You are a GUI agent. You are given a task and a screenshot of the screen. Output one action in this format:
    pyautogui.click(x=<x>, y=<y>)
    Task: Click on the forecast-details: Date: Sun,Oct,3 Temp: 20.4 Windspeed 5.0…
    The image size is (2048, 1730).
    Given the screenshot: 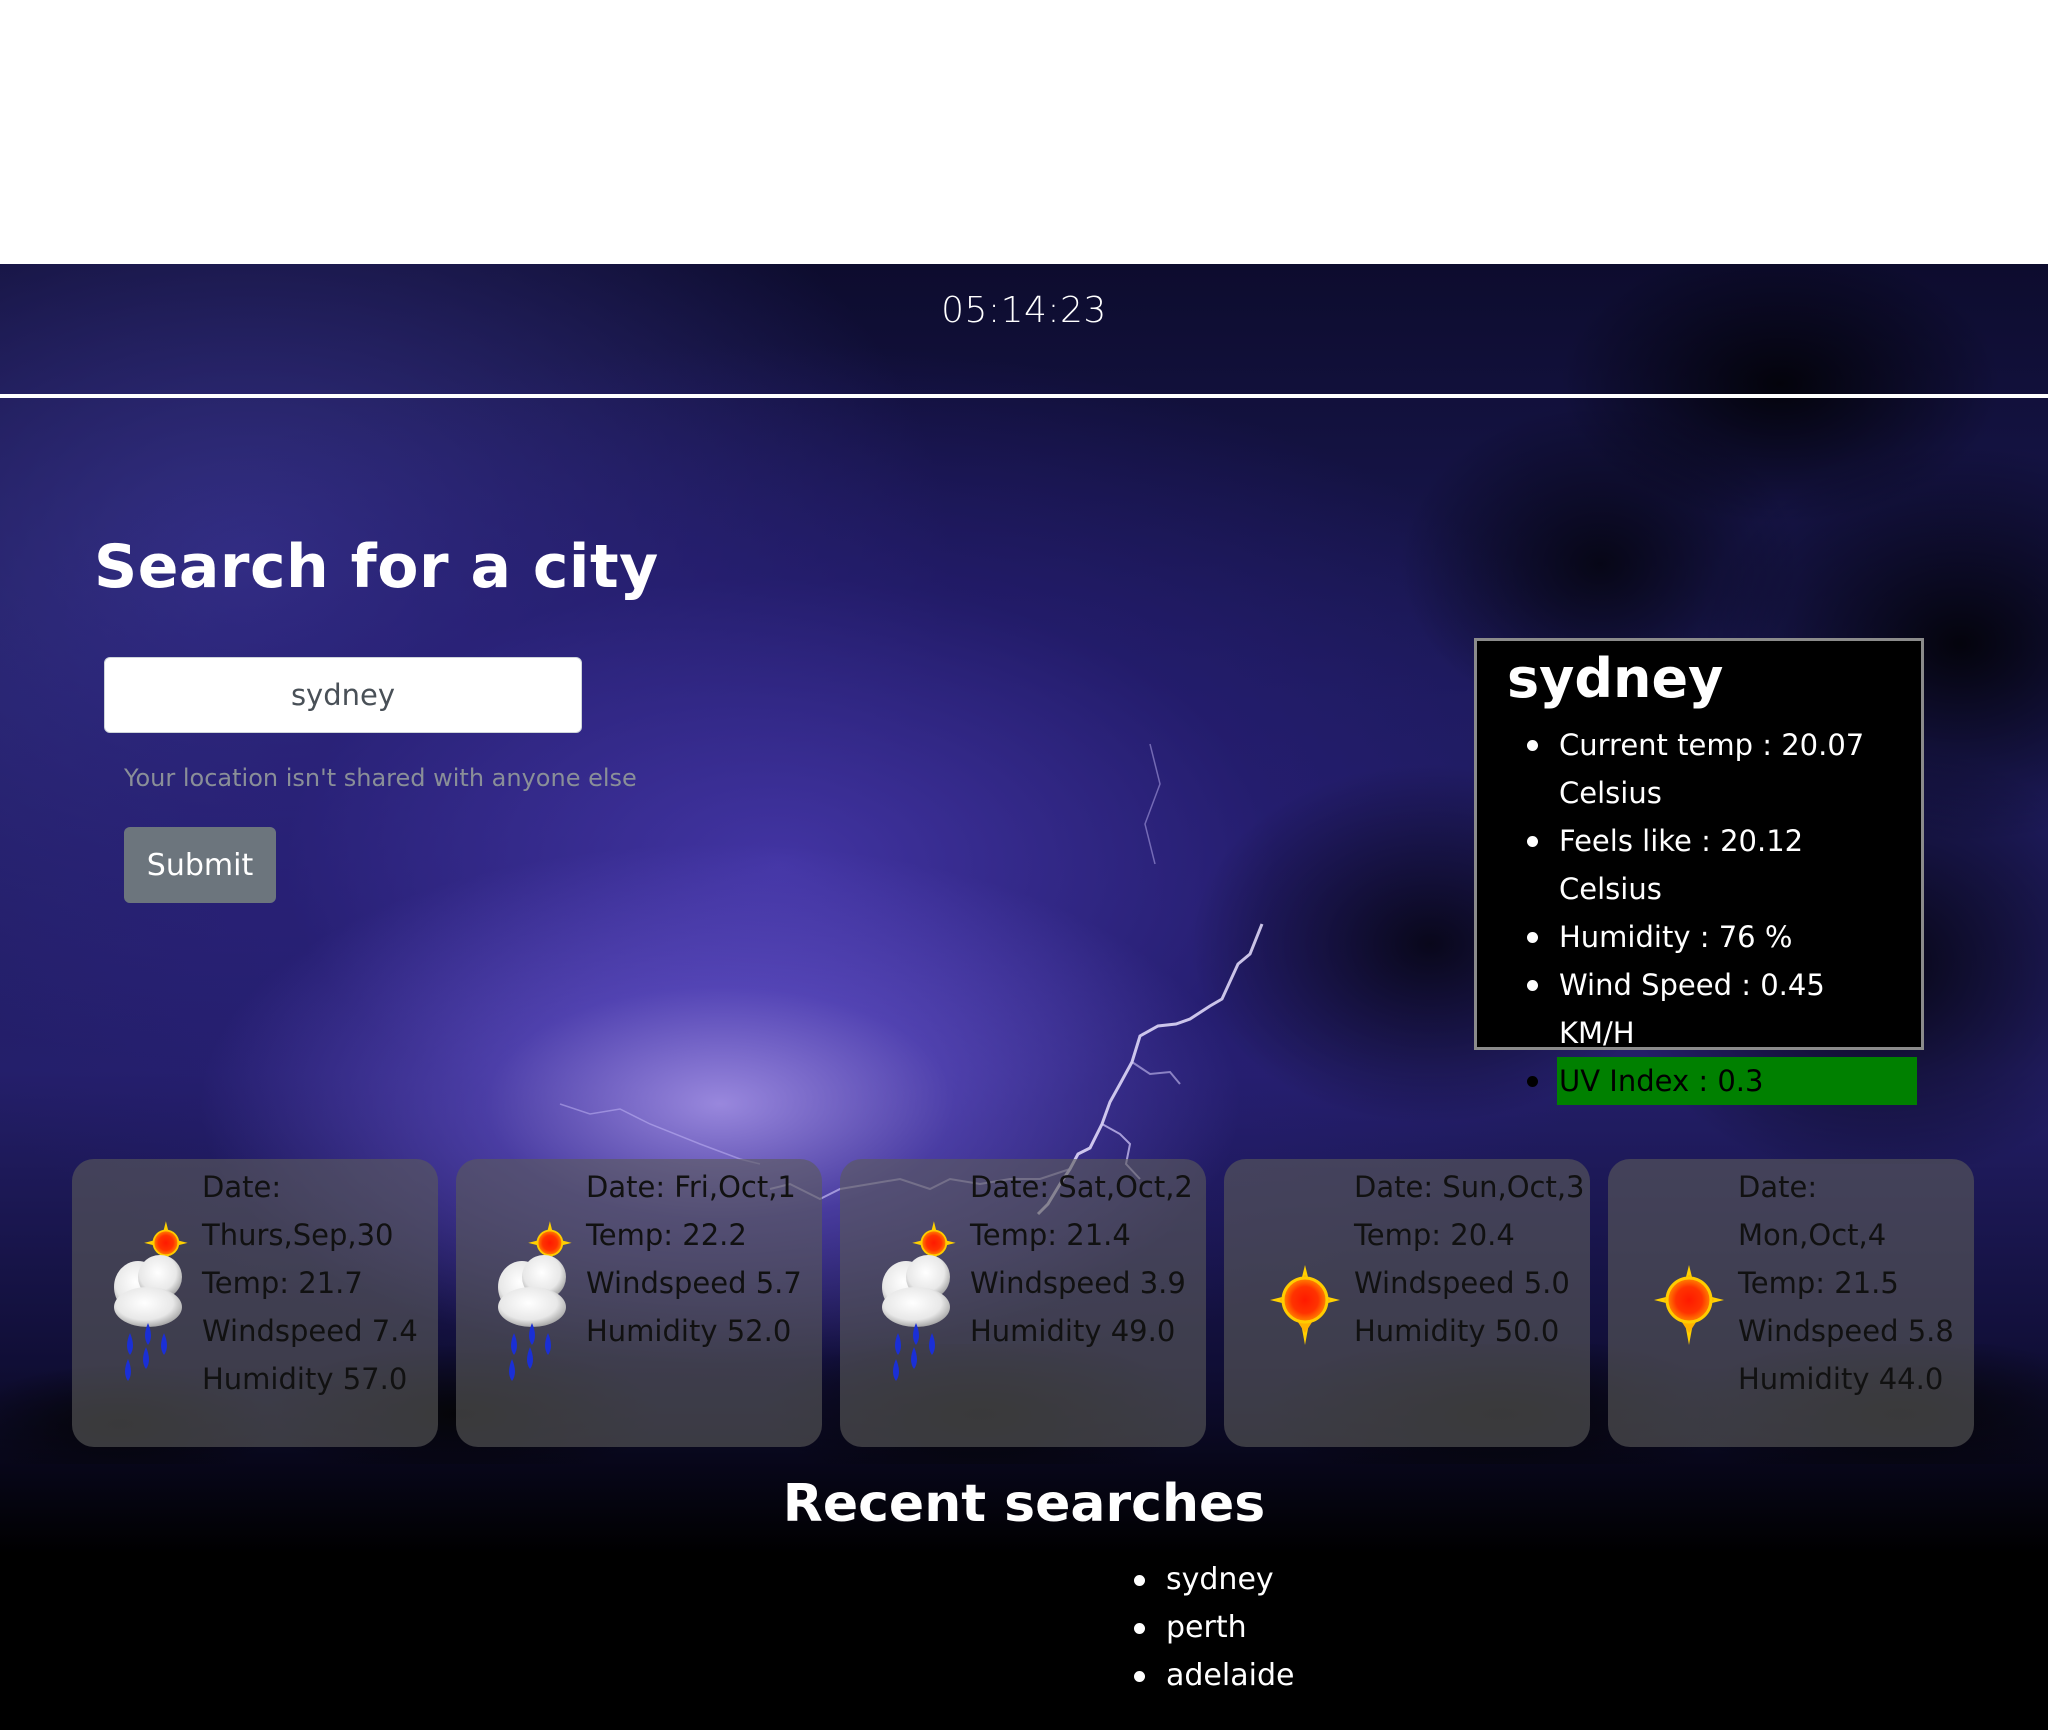 What is the action you would take?
    pyautogui.click(x=1470, y=1259)
    